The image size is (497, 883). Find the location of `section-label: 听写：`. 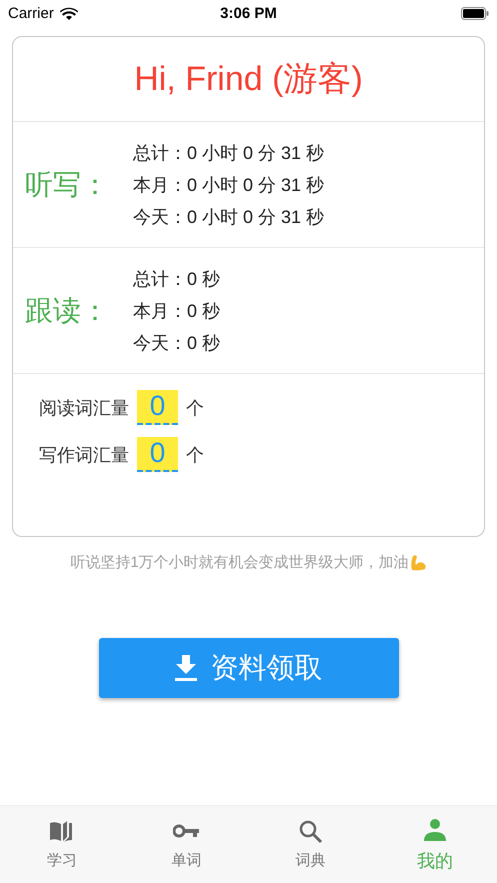

section-label: 听写： is located at coordinates (67, 185).